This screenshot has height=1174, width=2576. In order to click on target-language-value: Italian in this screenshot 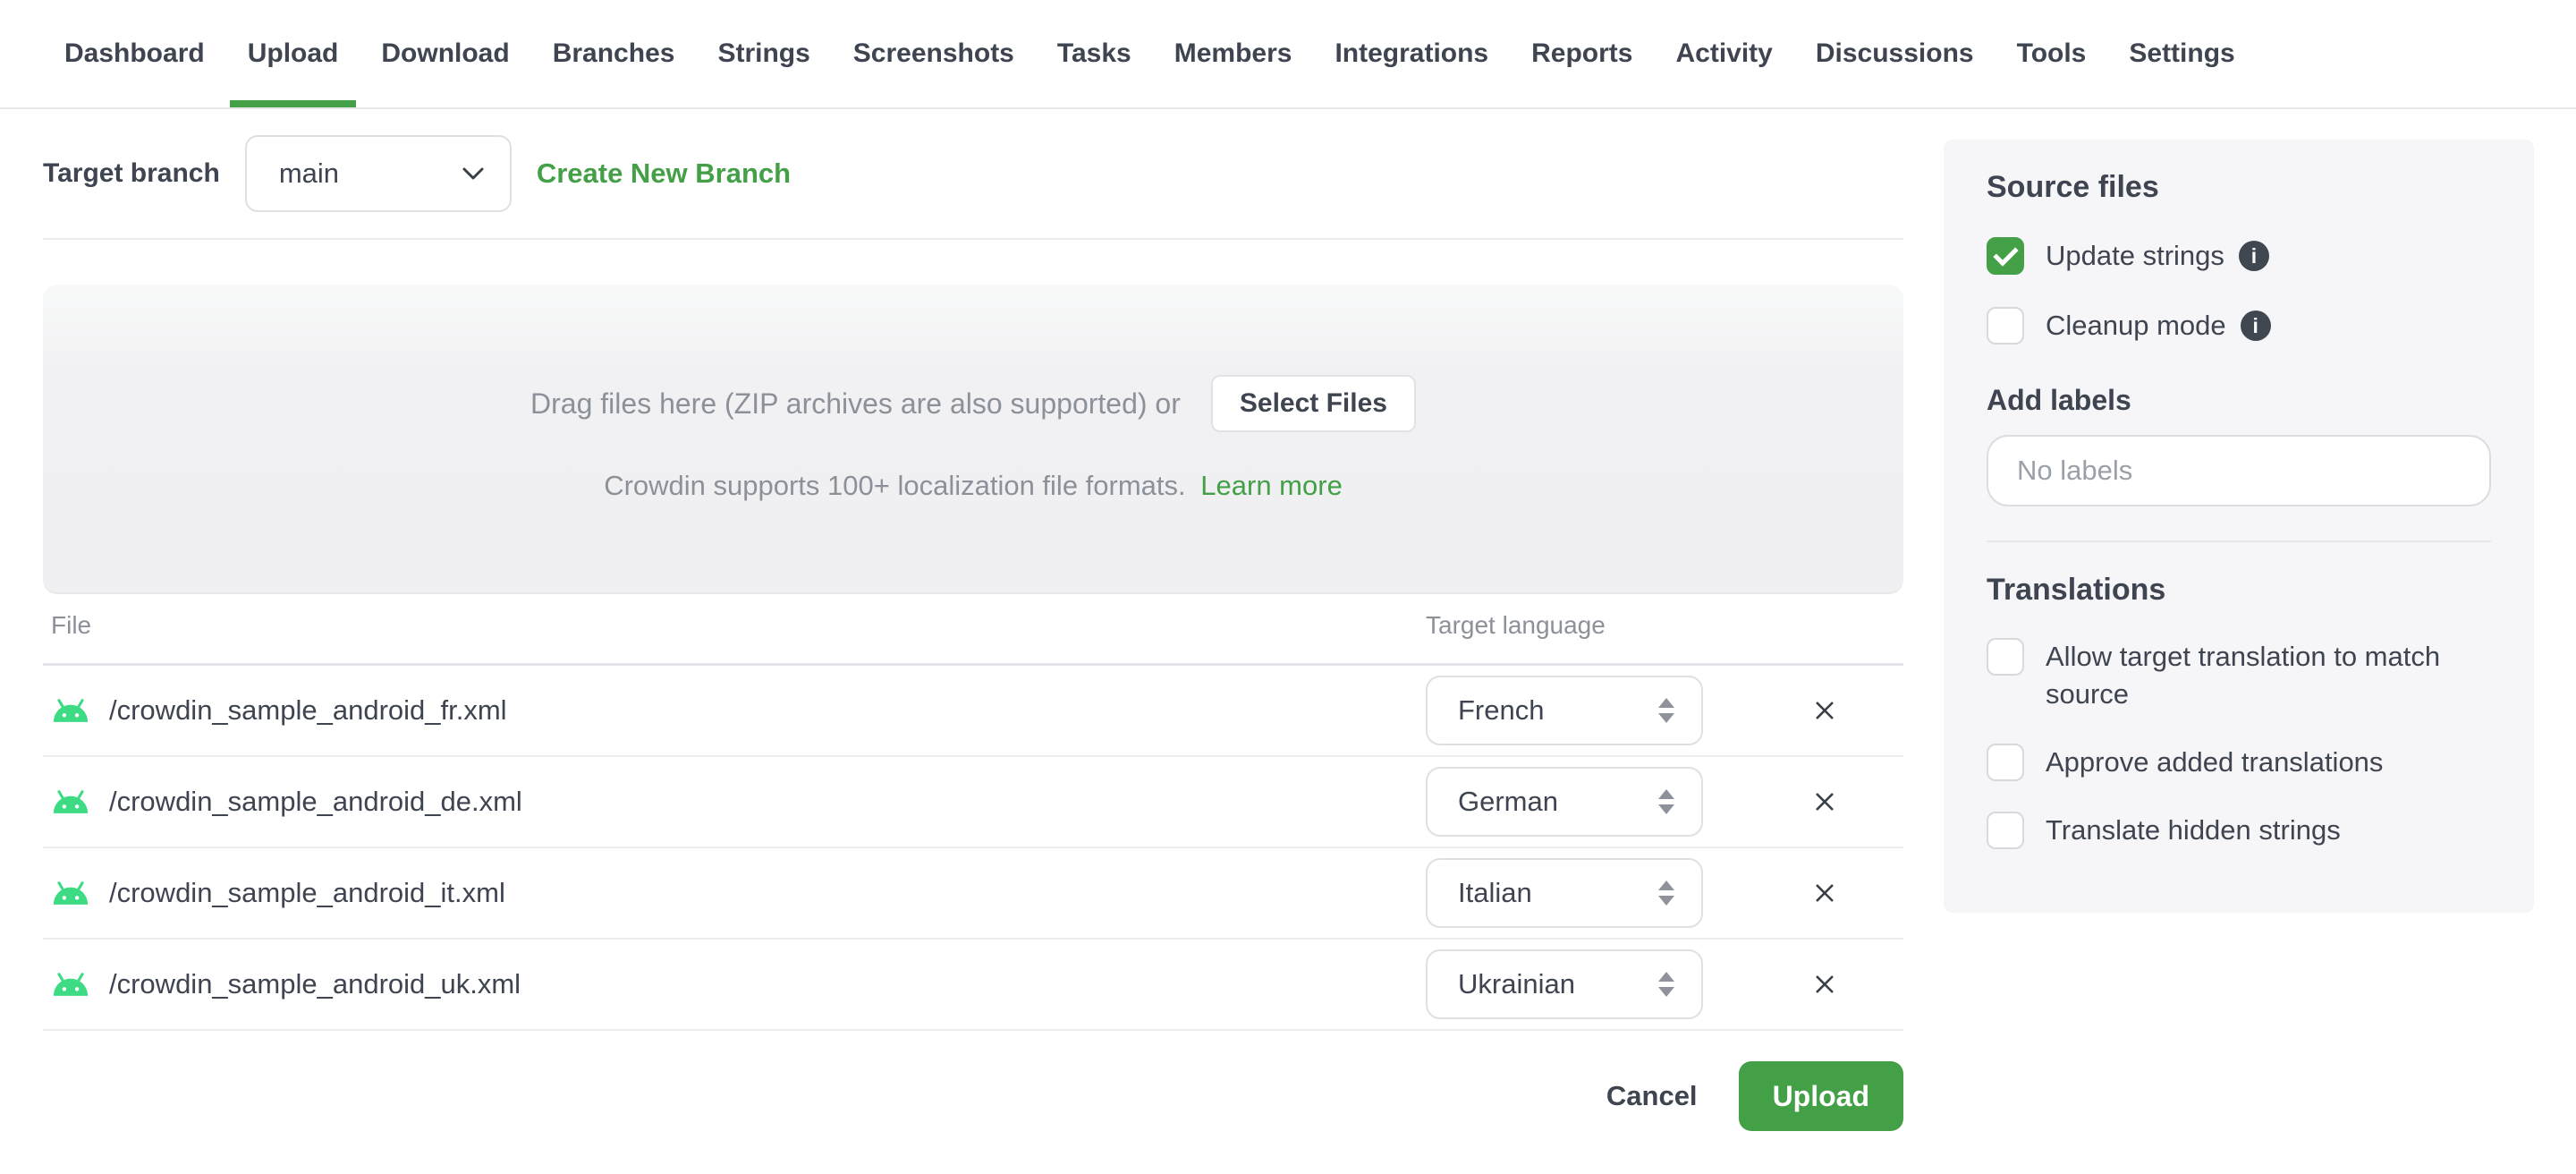, I will do `click(1495, 892)`.